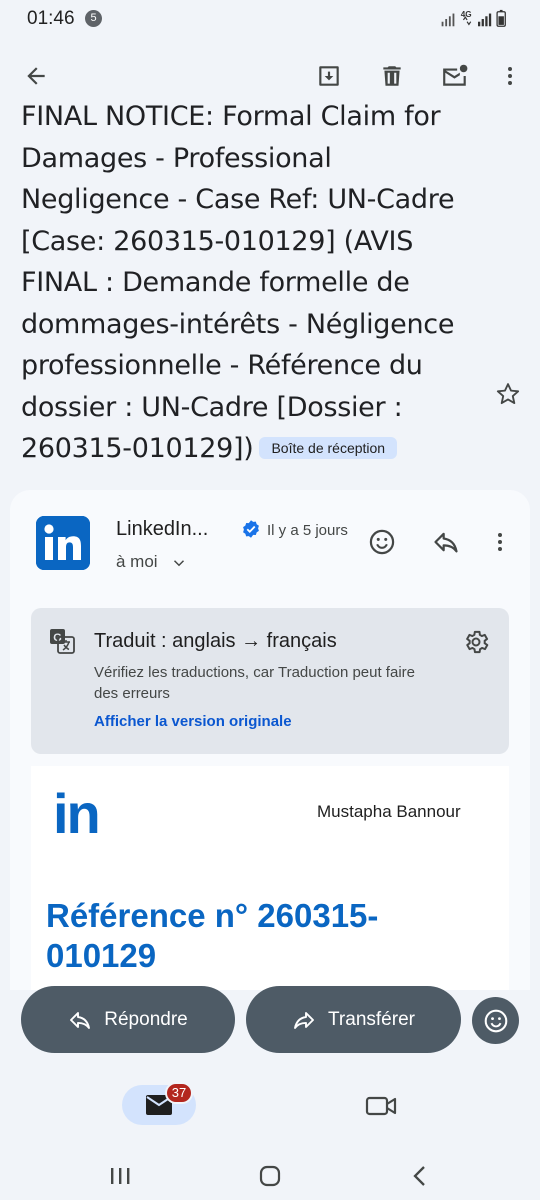 The height and width of the screenshot is (1200, 540). I want to click on email-date: Il y a 5 jours, so click(307, 530).